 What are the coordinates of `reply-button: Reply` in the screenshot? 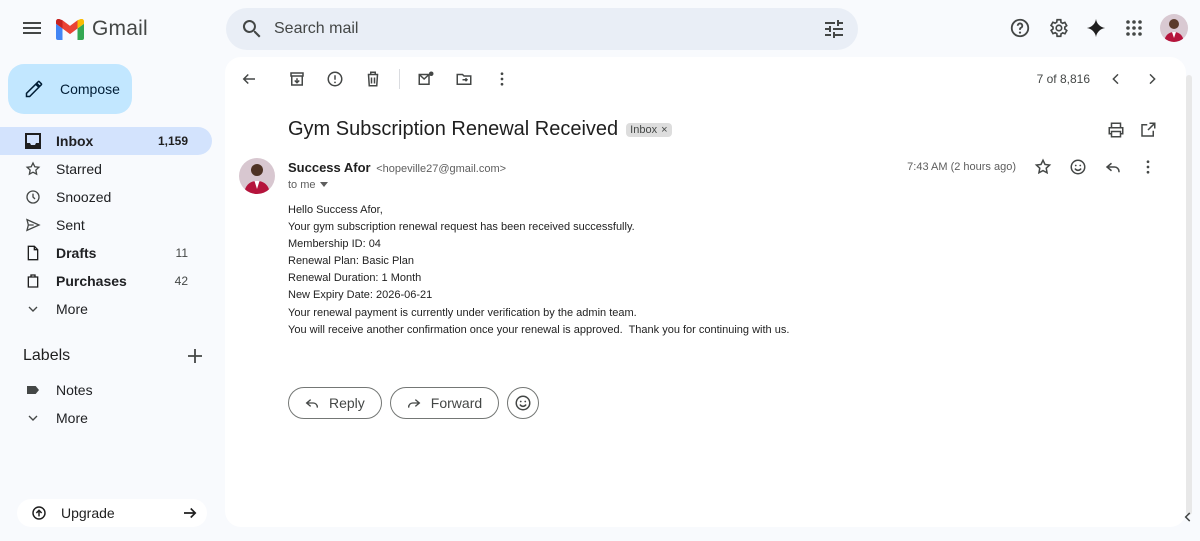 It's located at (335, 403).